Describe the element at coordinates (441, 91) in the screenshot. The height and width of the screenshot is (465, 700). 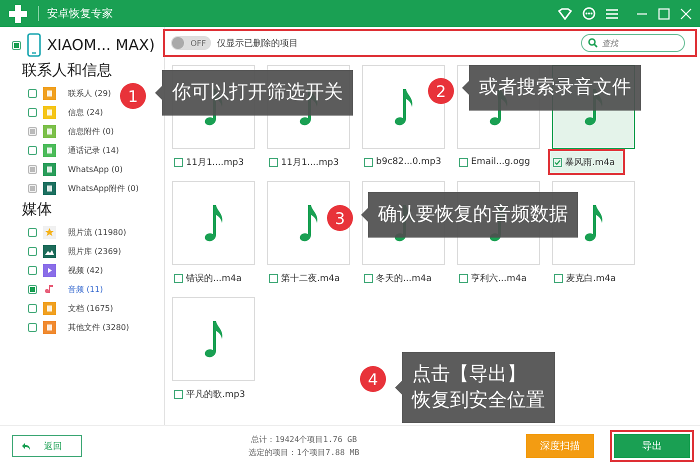
I see `step-badge: 2` at that location.